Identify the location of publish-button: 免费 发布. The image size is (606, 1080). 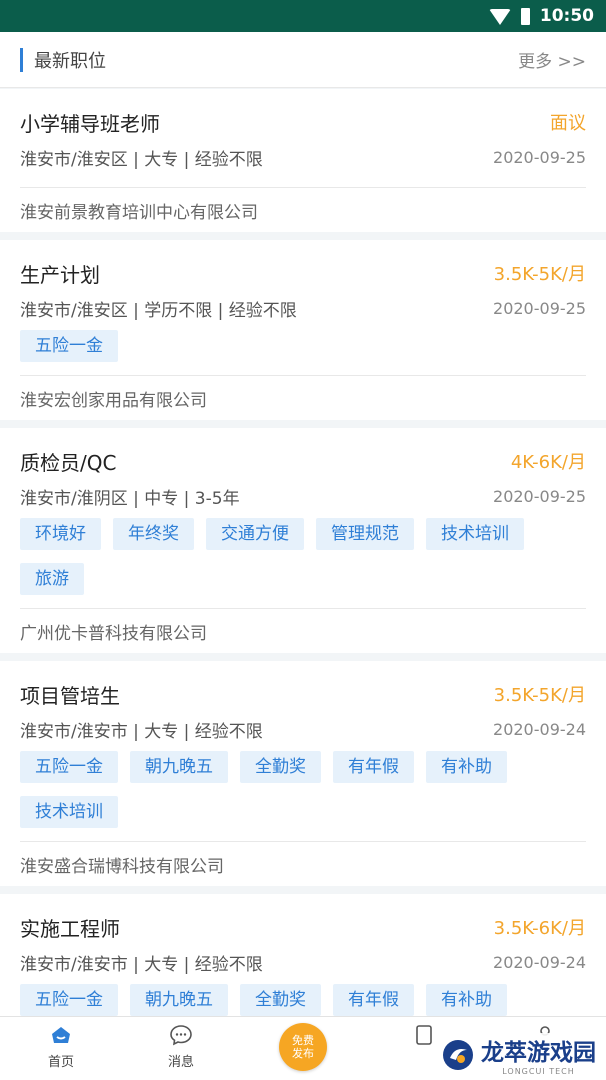
(303, 1047).